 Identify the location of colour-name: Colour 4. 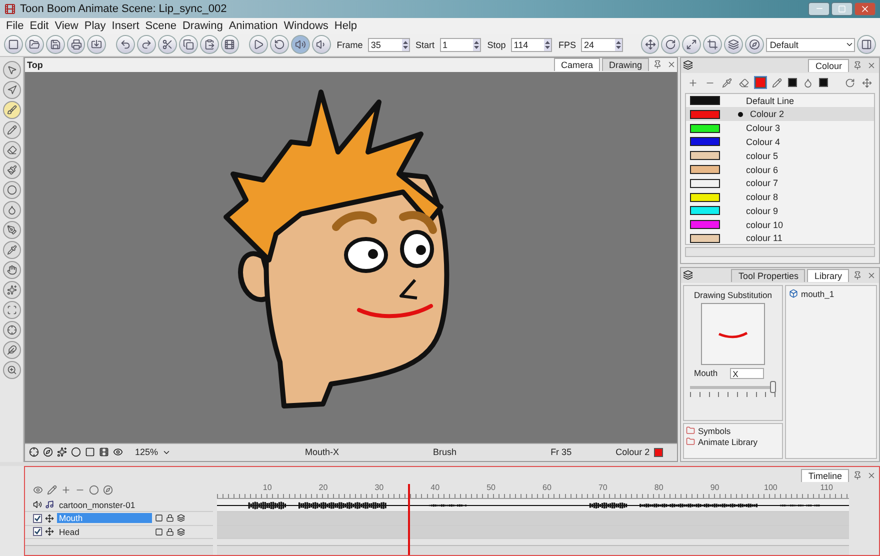
(763, 141).